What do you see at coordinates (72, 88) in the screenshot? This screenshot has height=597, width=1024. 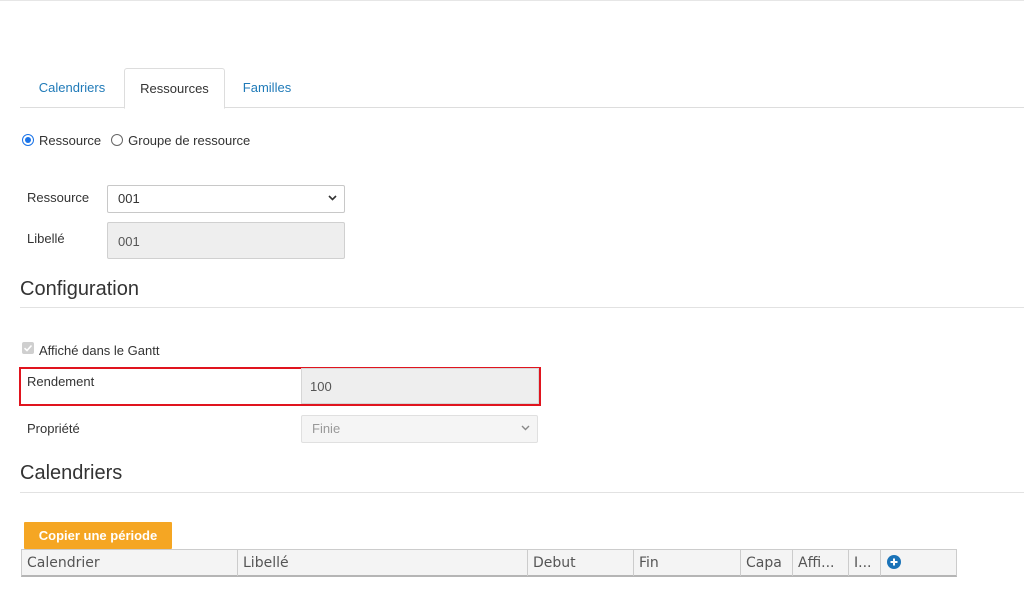 I see `tab-calendriers: Calendriers` at bounding box center [72, 88].